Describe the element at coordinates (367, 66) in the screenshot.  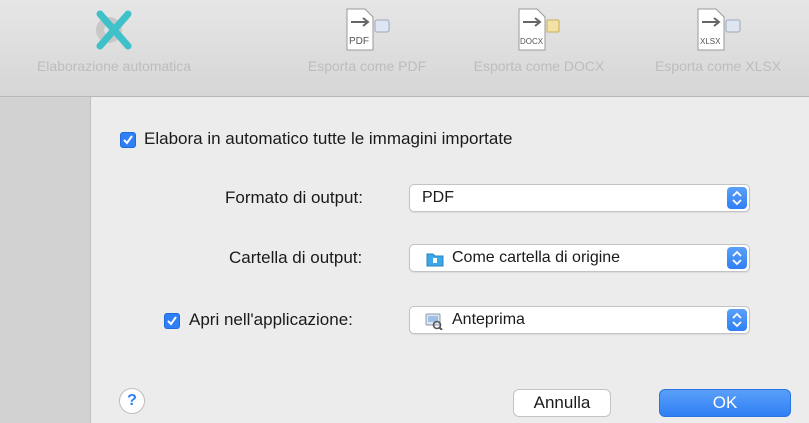
I see `toolbar-label-export-pdf: Esporta come PDF` at that location.